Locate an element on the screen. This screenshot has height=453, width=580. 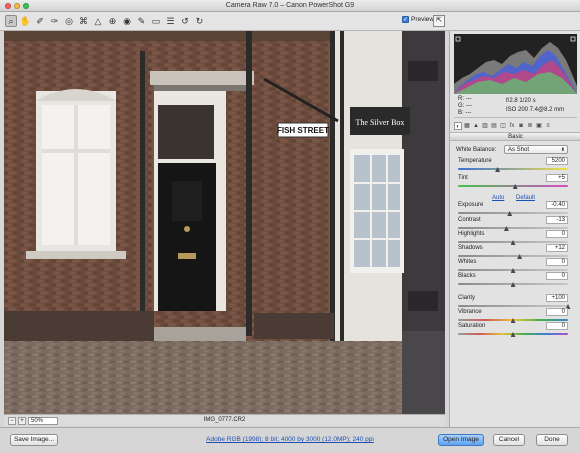
saturation-label: Saturation is located at coordinates (472, 326).